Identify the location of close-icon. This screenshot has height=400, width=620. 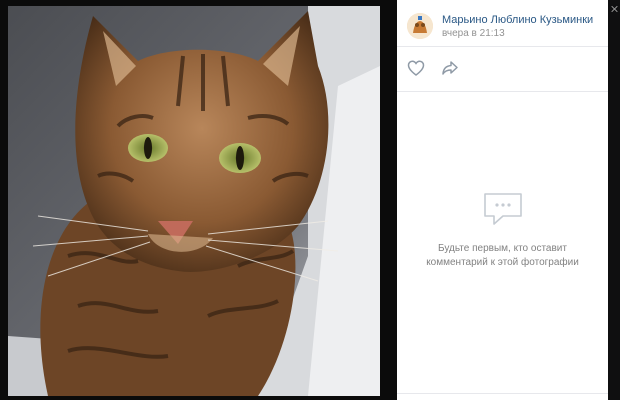
(615, 9).